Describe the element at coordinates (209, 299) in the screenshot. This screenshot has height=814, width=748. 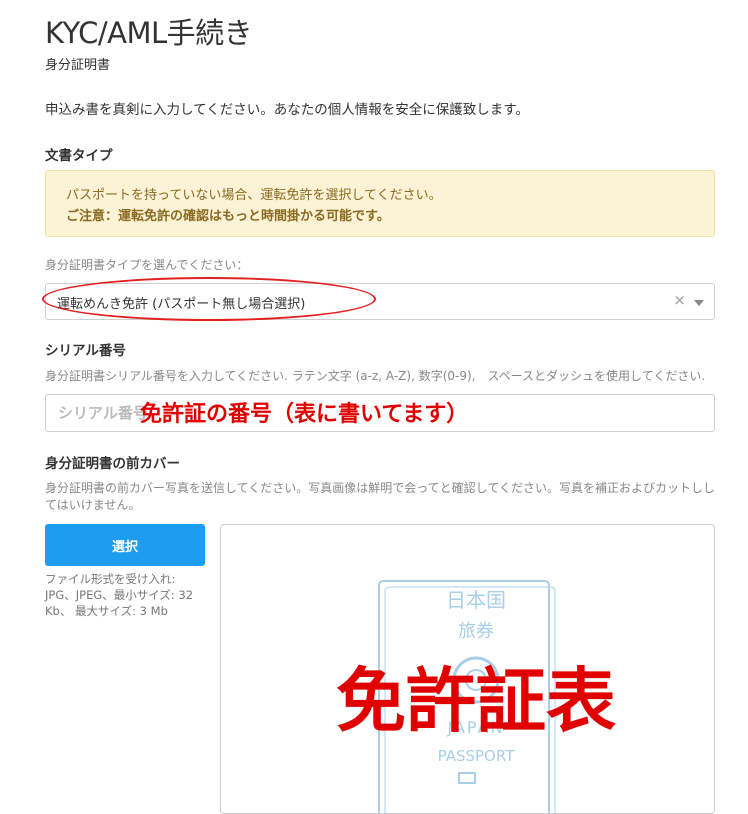
I see `annotation-ellipse` at that location.